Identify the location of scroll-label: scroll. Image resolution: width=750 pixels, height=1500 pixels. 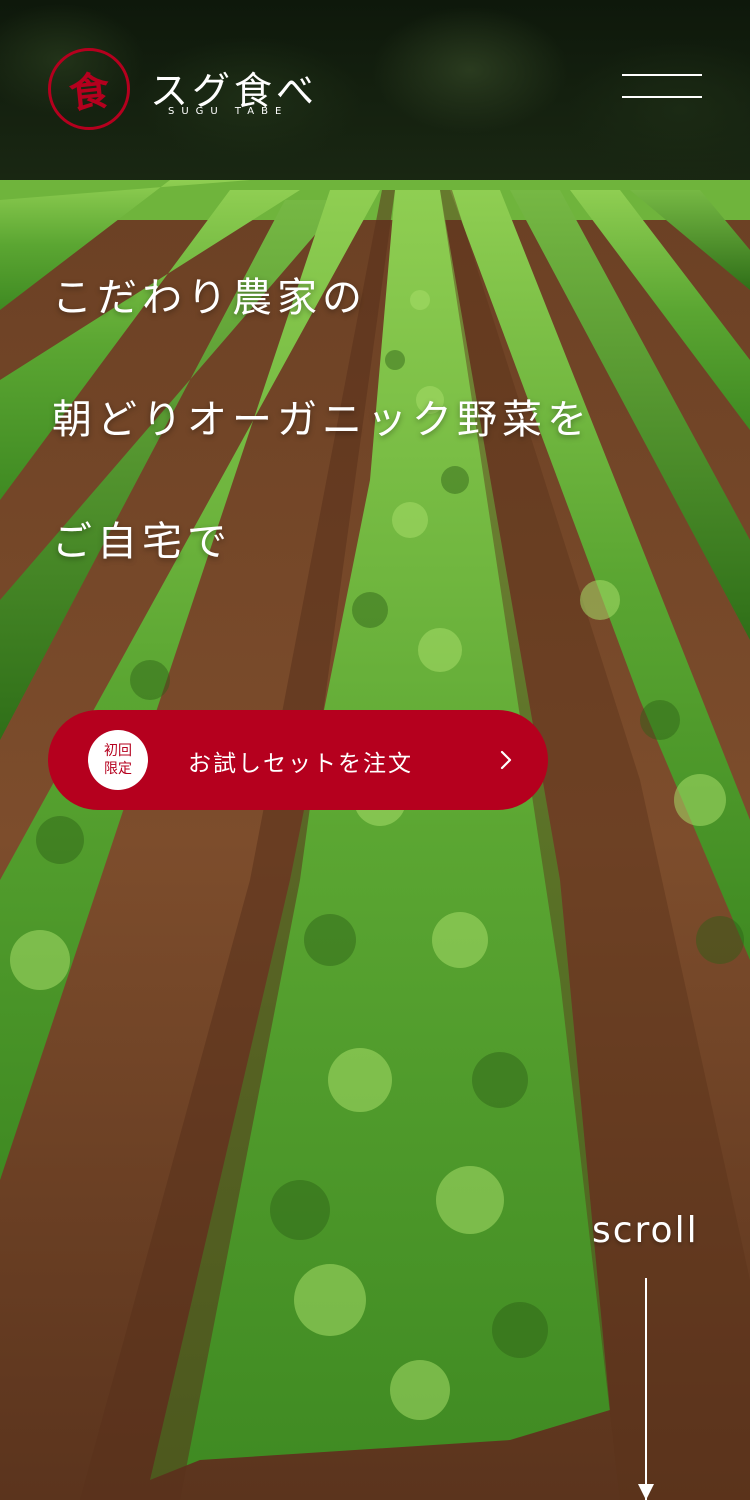
(645, 1230).